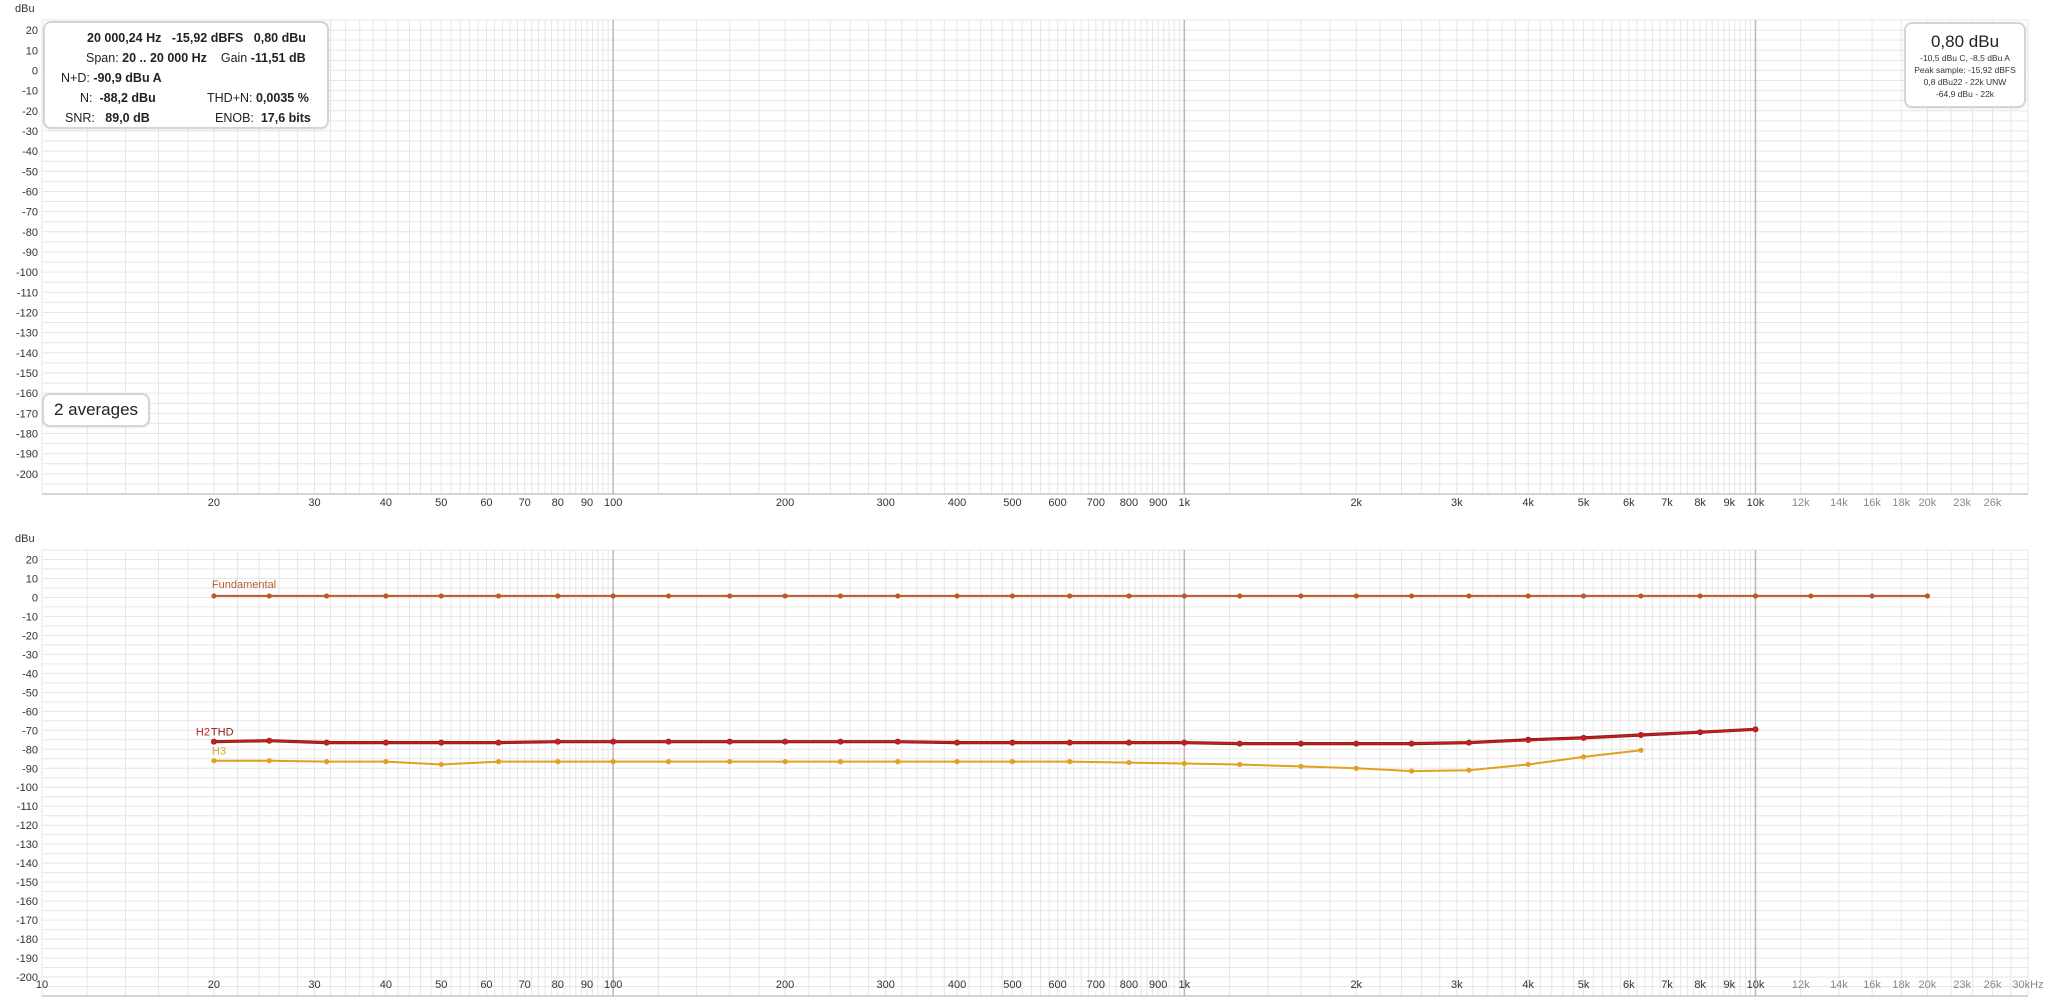 This screenshot has height=1005, width=2048. What do you see at coordinates (32, 51) in the screenshot?
I see `y-tick-label: 10` at bounding box center [32, 51].